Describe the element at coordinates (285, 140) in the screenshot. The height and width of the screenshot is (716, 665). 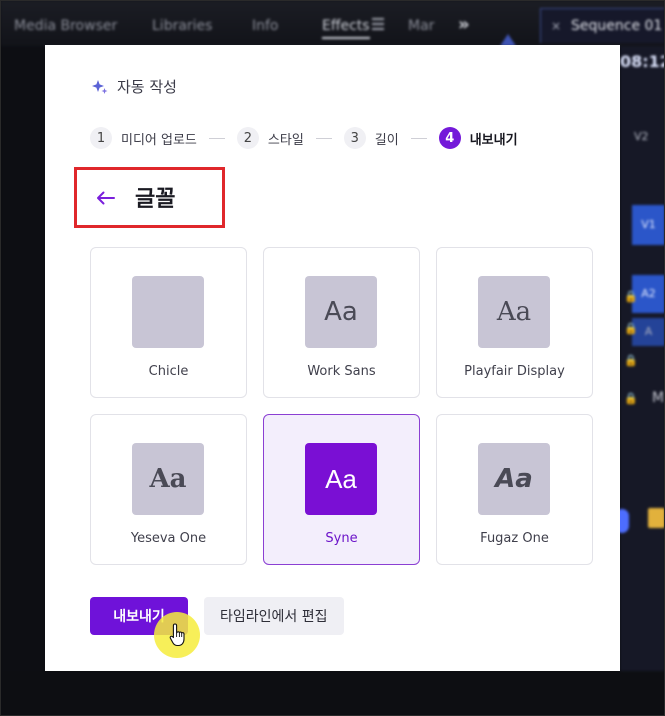
I see `step-label: 스타일` at that location.